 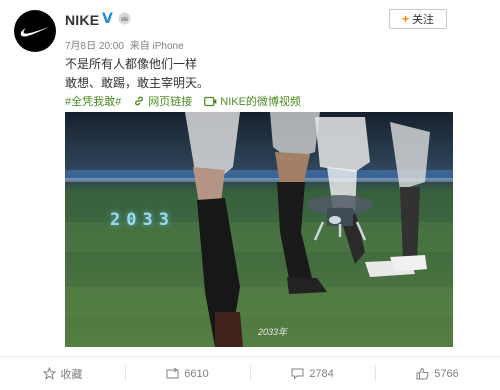 I want to click on video-icon, so click(x=210, y=101).